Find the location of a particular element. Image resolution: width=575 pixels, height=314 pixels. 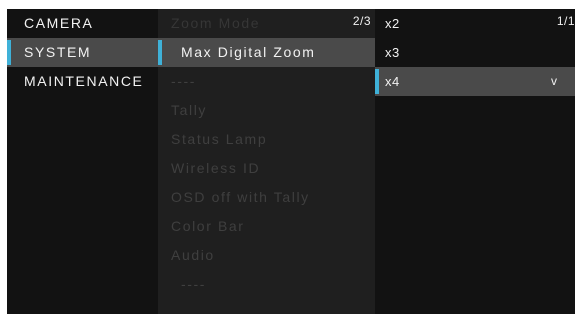

submenu-item-tally: Tally is located at coordinates (266, 110).